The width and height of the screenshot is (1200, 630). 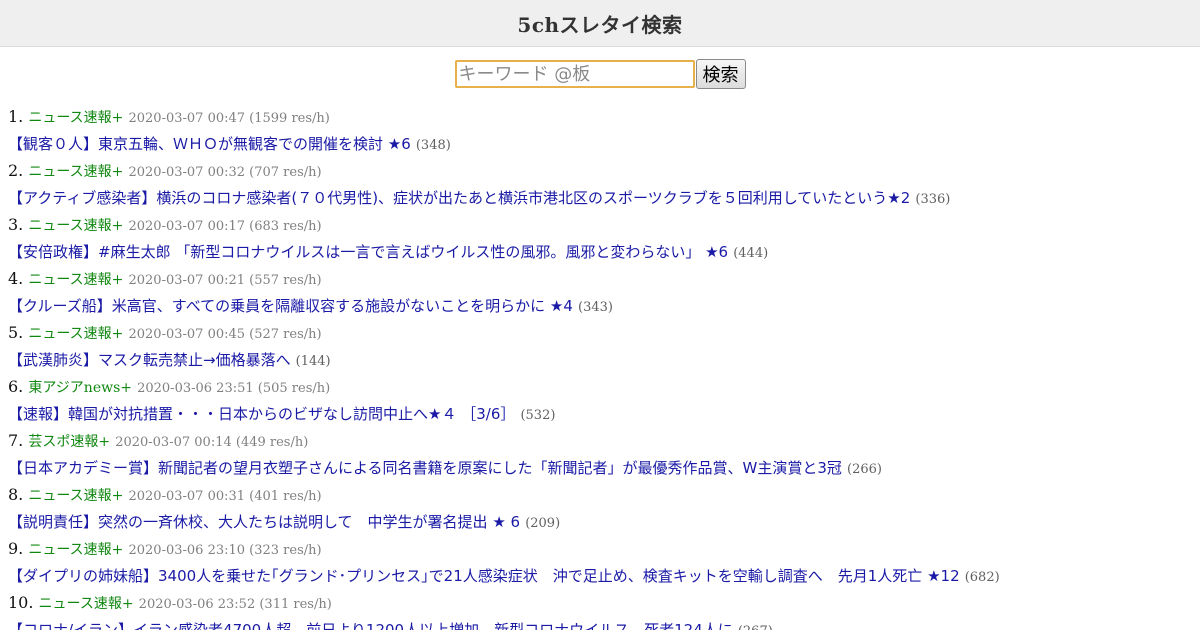 I want to click on thread-rank: 3., so click(x=16, y=224).